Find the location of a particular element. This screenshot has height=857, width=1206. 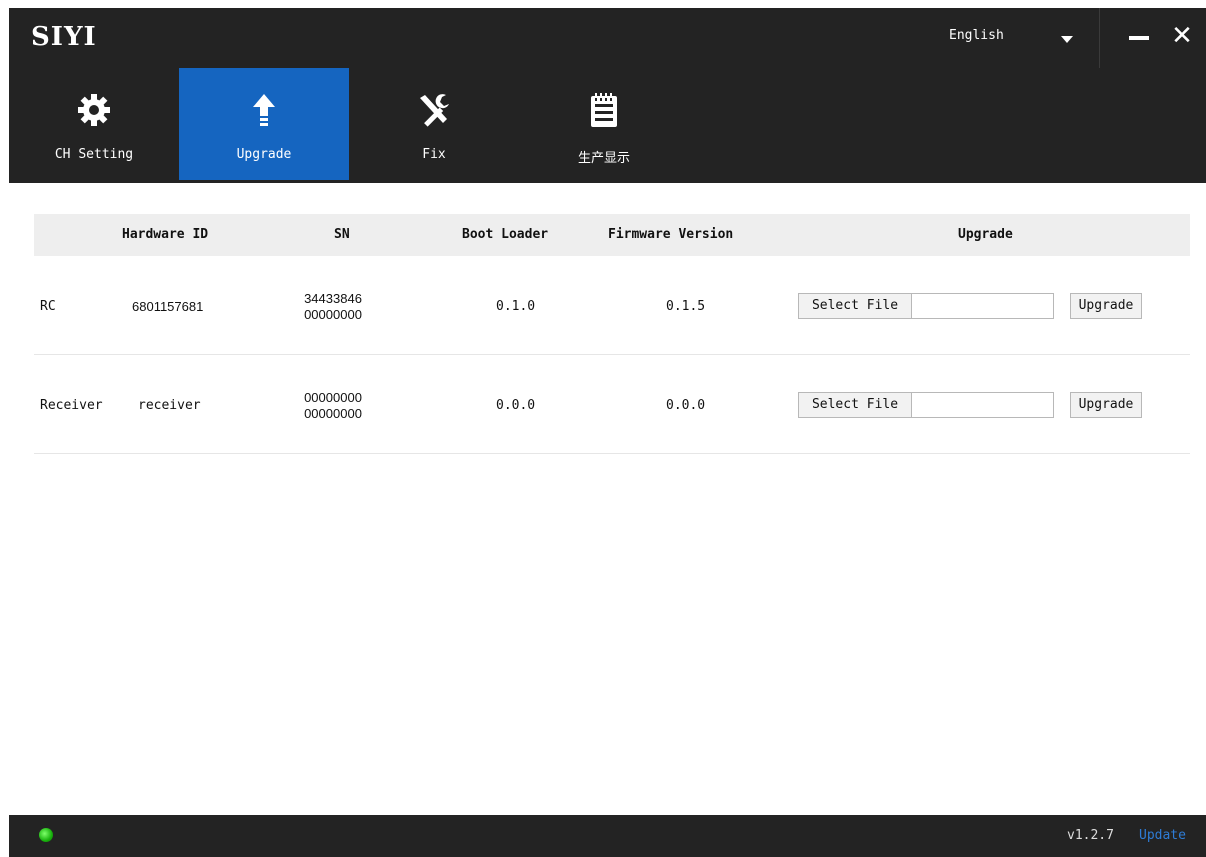

serial-number: 00000000 00000000 is located at coordinates (333, 406).